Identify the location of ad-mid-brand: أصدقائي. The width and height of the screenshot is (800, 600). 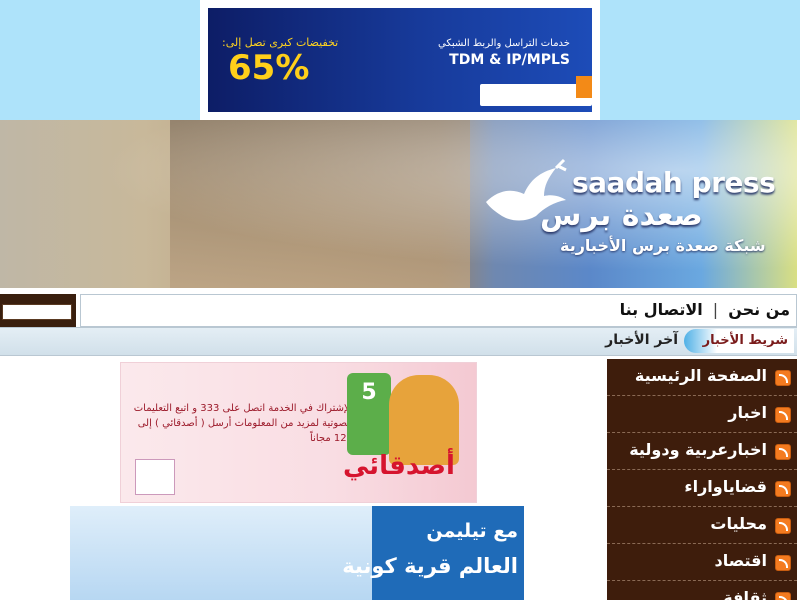
(399, 466).